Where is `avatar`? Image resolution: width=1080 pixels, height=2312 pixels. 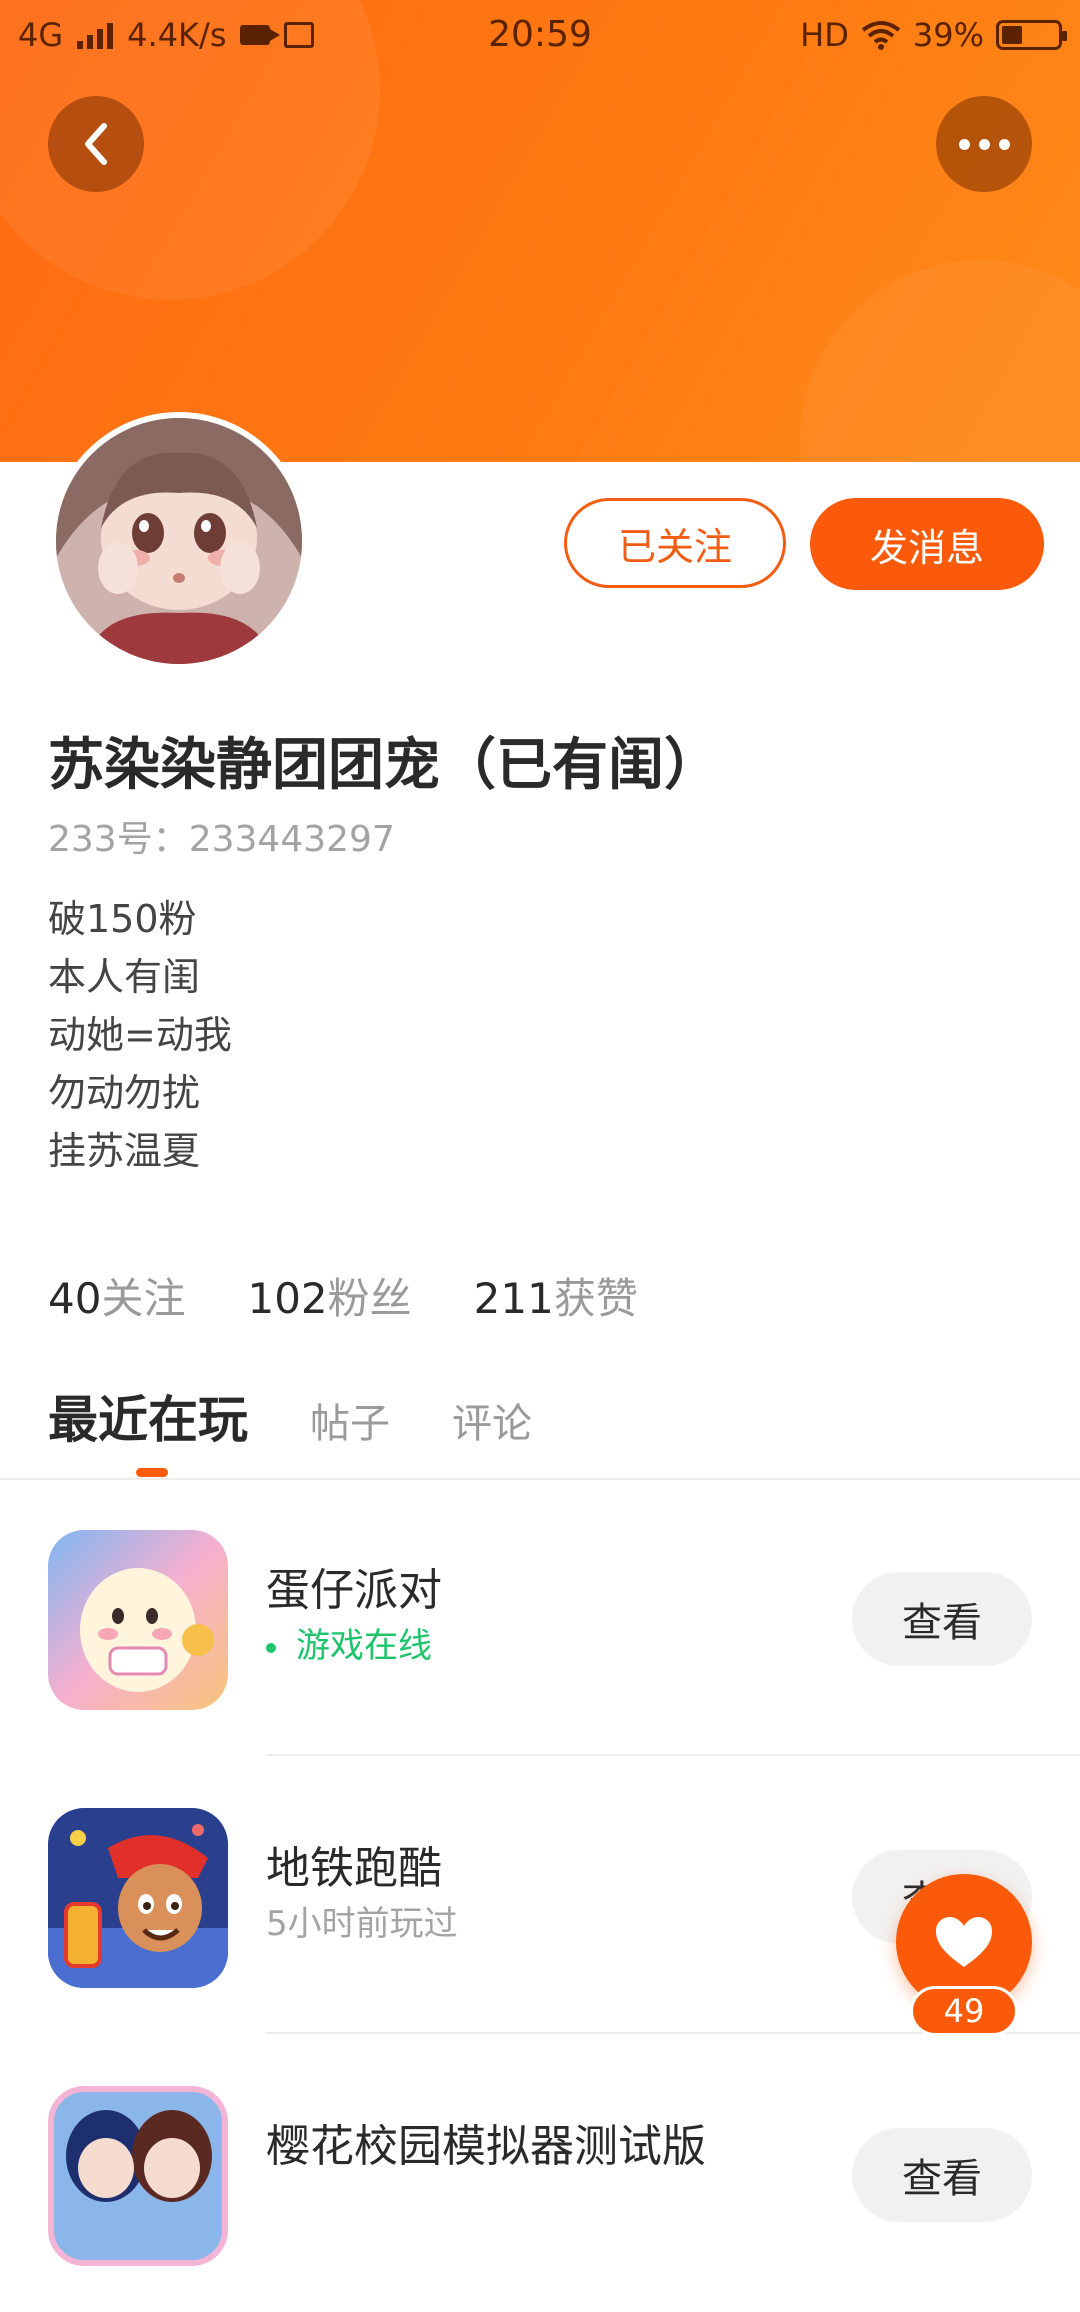 avatar is located at coordinates (179, 541).